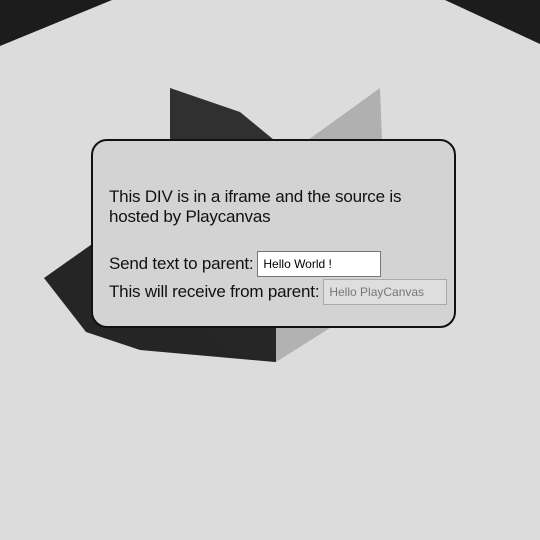  I want to click on receive-row: This will receive from parent:, so click(278, 292).